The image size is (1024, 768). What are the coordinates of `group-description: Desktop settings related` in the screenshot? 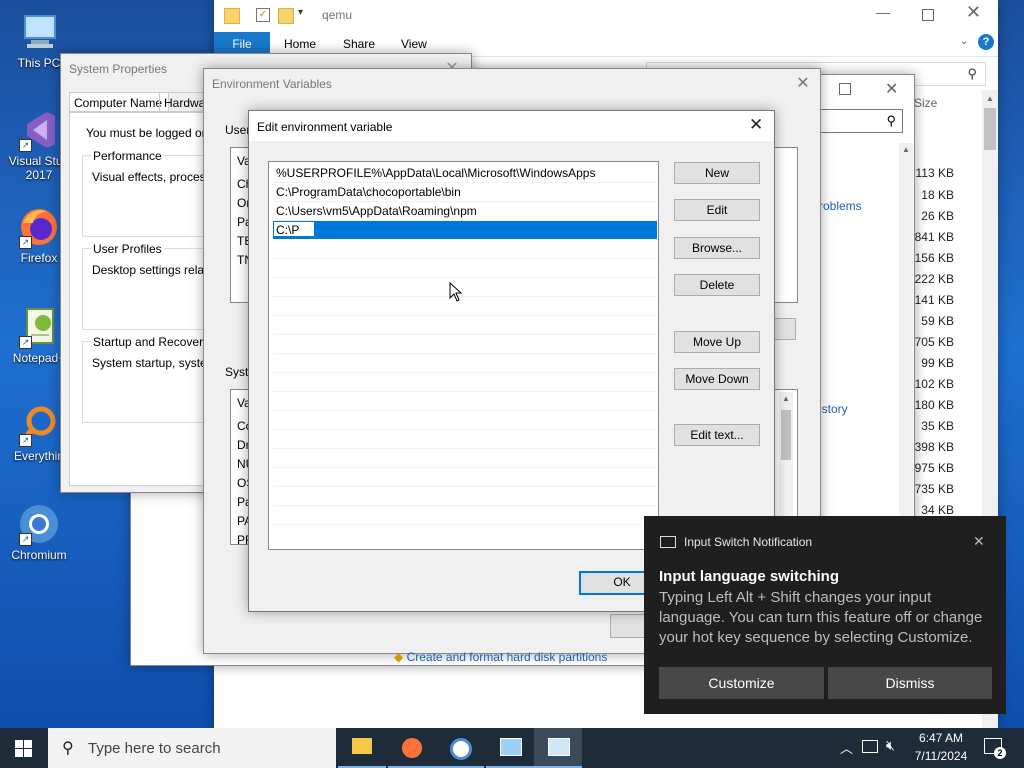 It's located at (156, 270).